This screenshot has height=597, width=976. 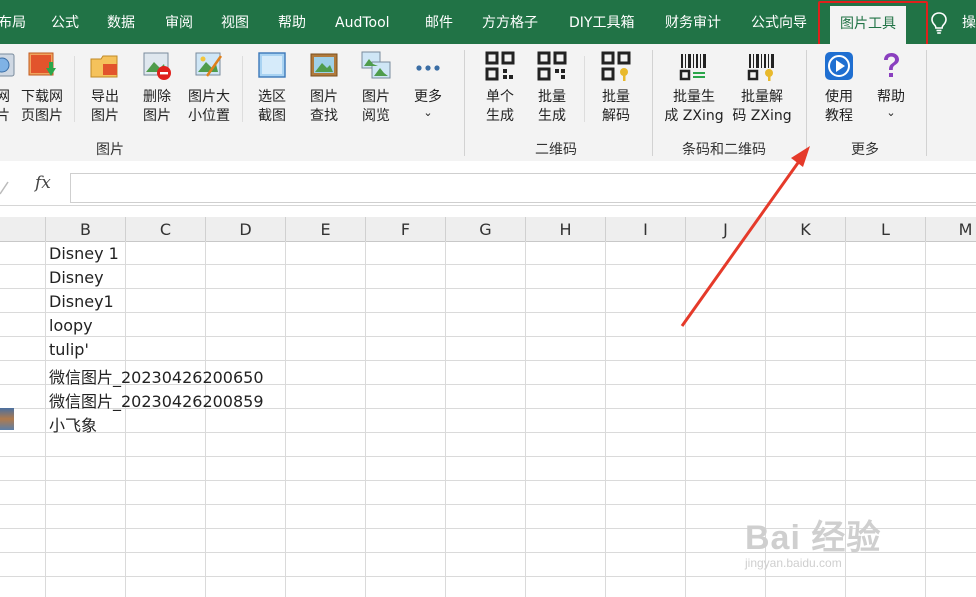 What do you see at coordinates (552, 66) in the screenshot?
I see `qr-batch-icon` at bounding box center [552, 66].